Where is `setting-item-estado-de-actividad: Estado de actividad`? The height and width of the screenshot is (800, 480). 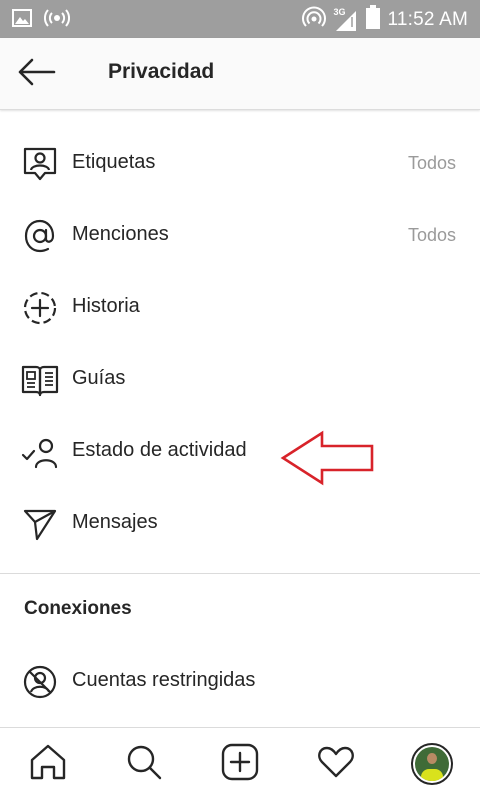 setting-item-estado-de-actividad: Estado de actividad is located at coordinates (240, 452).